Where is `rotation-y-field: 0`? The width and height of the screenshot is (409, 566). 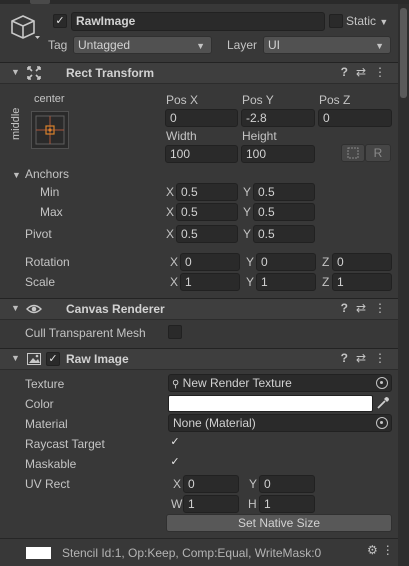
rotation-y-field: 0 is located at coordinates (286, 262).